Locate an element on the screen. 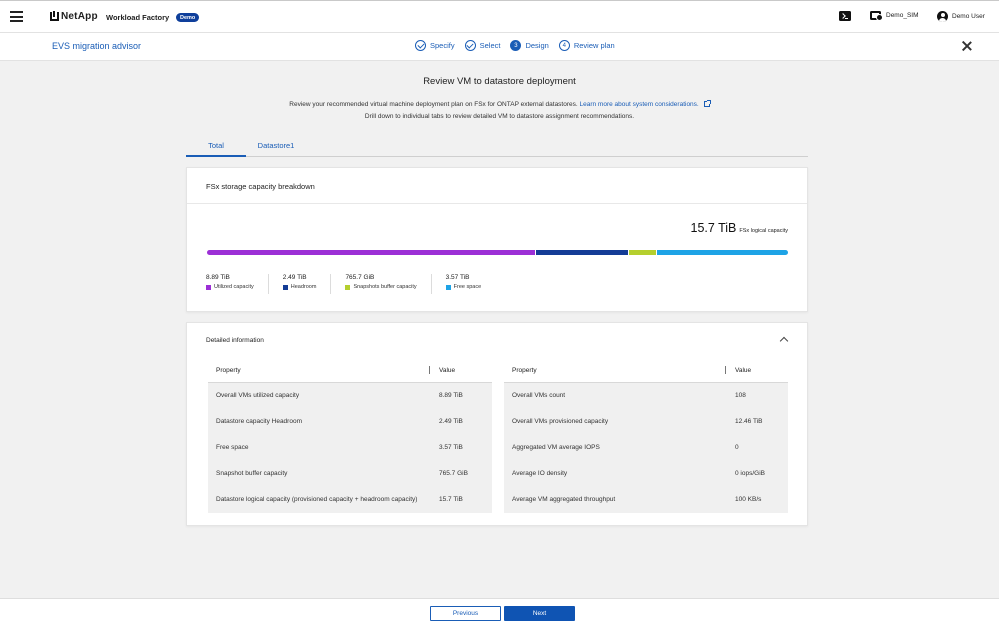 This screenshot has height=627, width=999. value-cell: 8.89 TiB is located at coordinates (451, 395).